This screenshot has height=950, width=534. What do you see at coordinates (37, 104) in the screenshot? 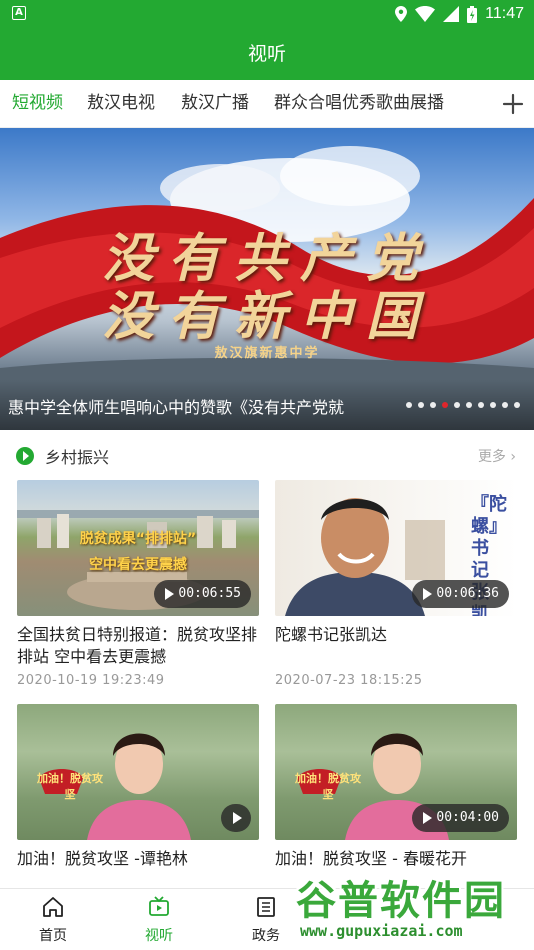
I see `tab-short-video: 短视频` at bounding box center [37, 104].